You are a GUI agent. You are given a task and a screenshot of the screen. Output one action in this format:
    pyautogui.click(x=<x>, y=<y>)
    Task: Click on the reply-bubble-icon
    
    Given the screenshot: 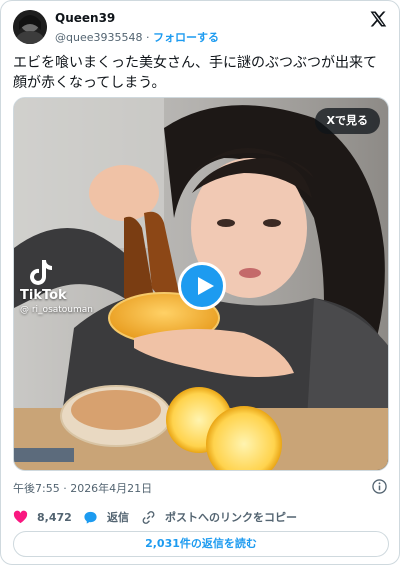 What is the action you would take?
    pyautogui.click(x=90, y=517)
    